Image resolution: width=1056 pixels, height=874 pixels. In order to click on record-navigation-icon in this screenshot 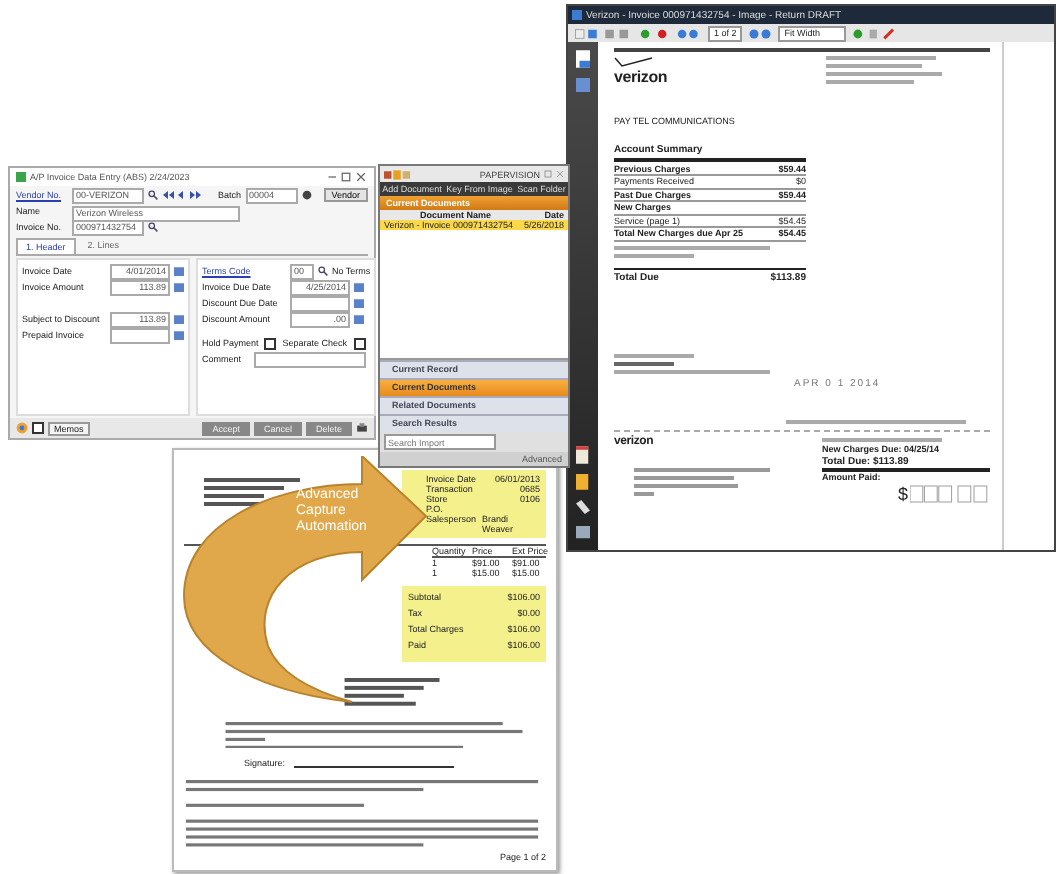, I will do `click(182, 195)`.